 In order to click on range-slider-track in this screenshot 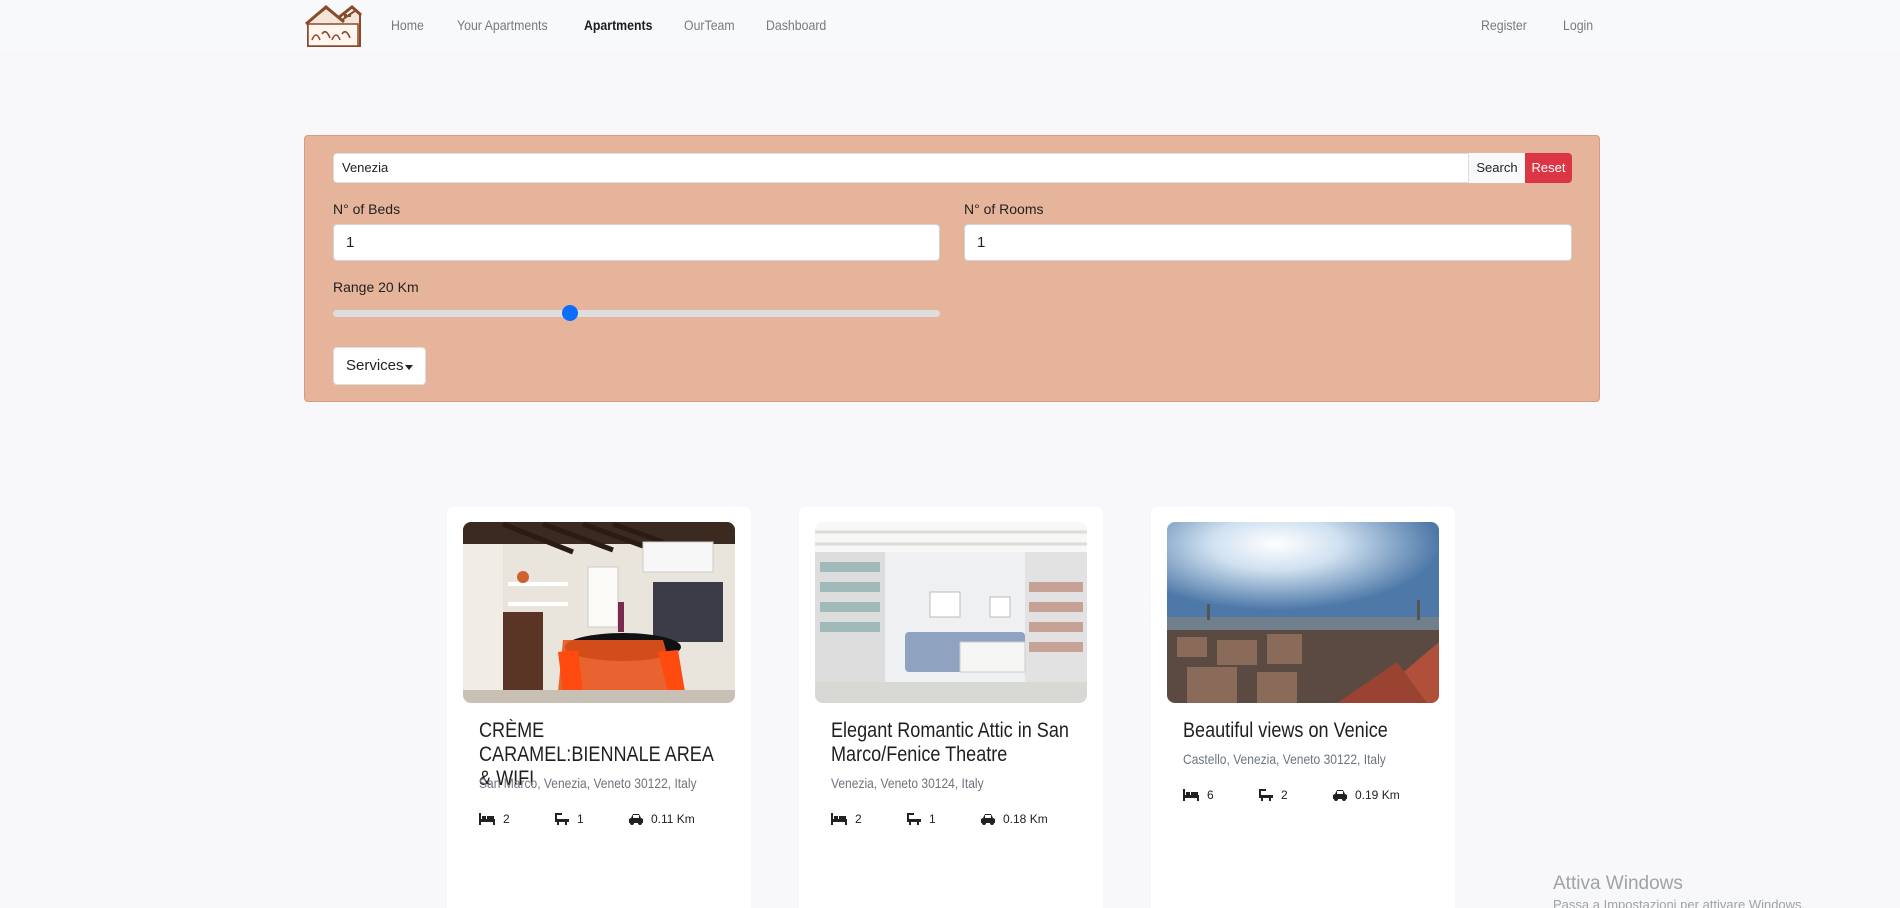, I will do `click(636, 313)`.